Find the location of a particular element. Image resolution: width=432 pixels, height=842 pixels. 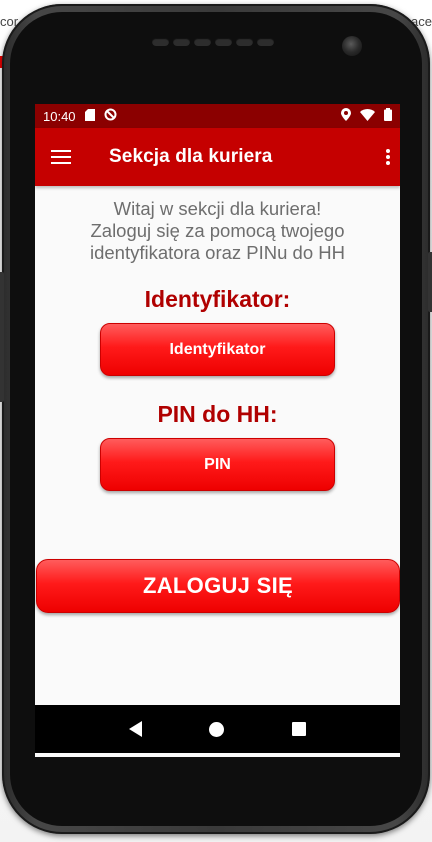

welcome-line: Zaloguj się za pomocą twojego is located at coordinates (217, 230).